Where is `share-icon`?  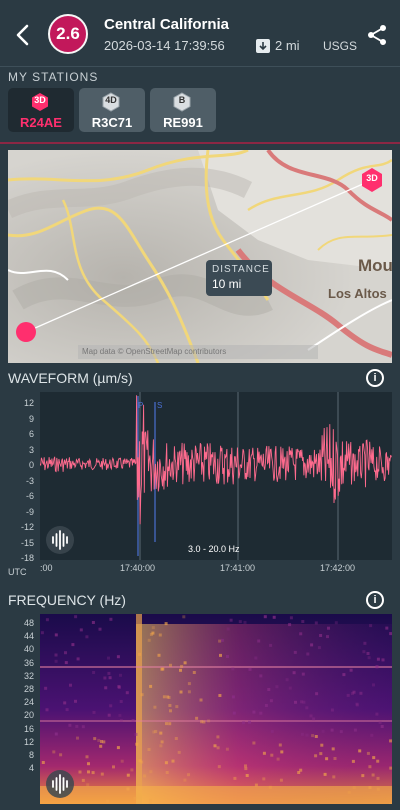 share-icon is located at coordinates (377, 35).